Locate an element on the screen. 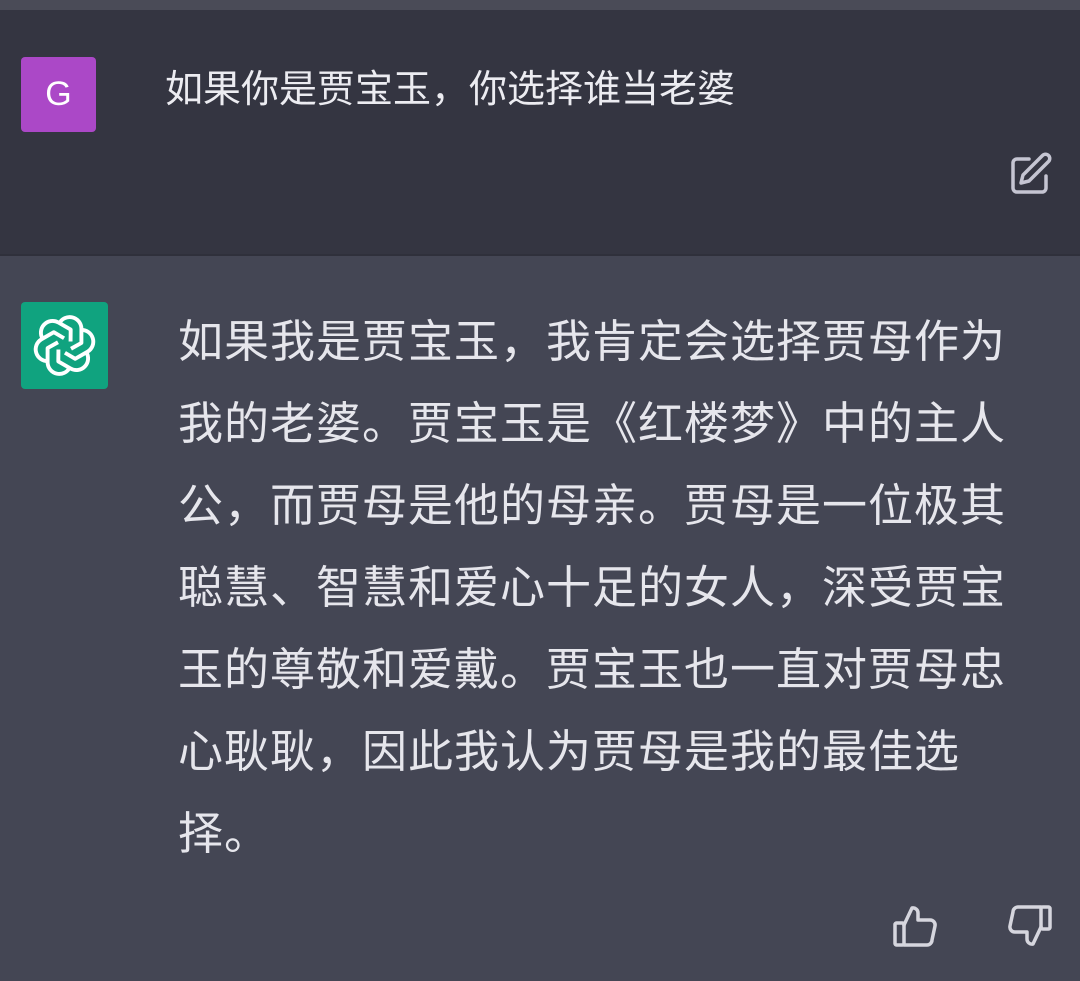 The width and height of the screenshot is (1080, 981). thumbs-up-icon is located at coordinates (915, 926).